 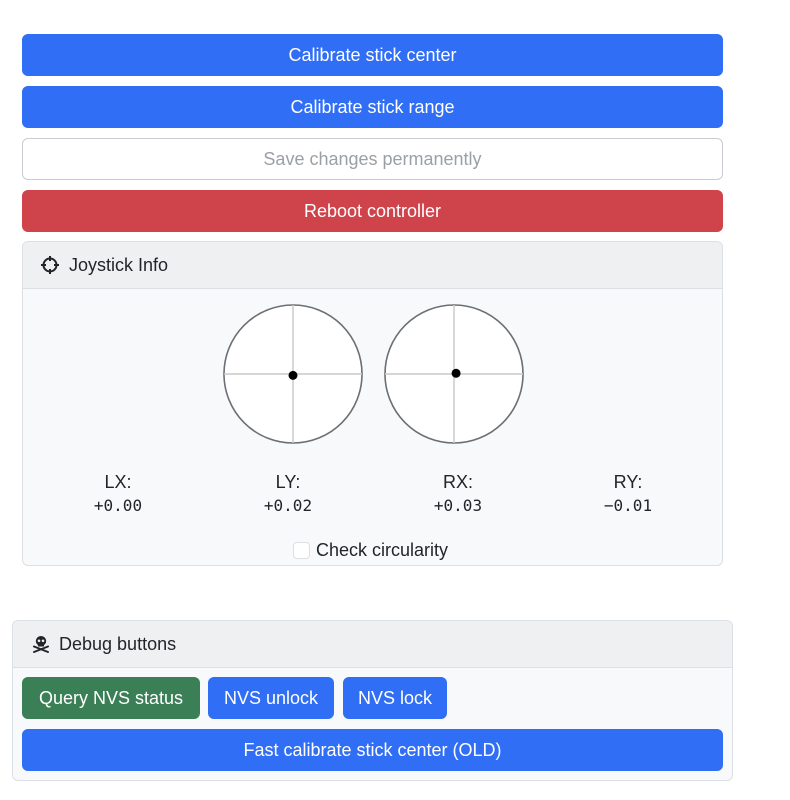 What do you see at coordinates (288, 494) in the screenshot?
I see `axis-ly: LY: +0.02` at bounding box center [288, 494].